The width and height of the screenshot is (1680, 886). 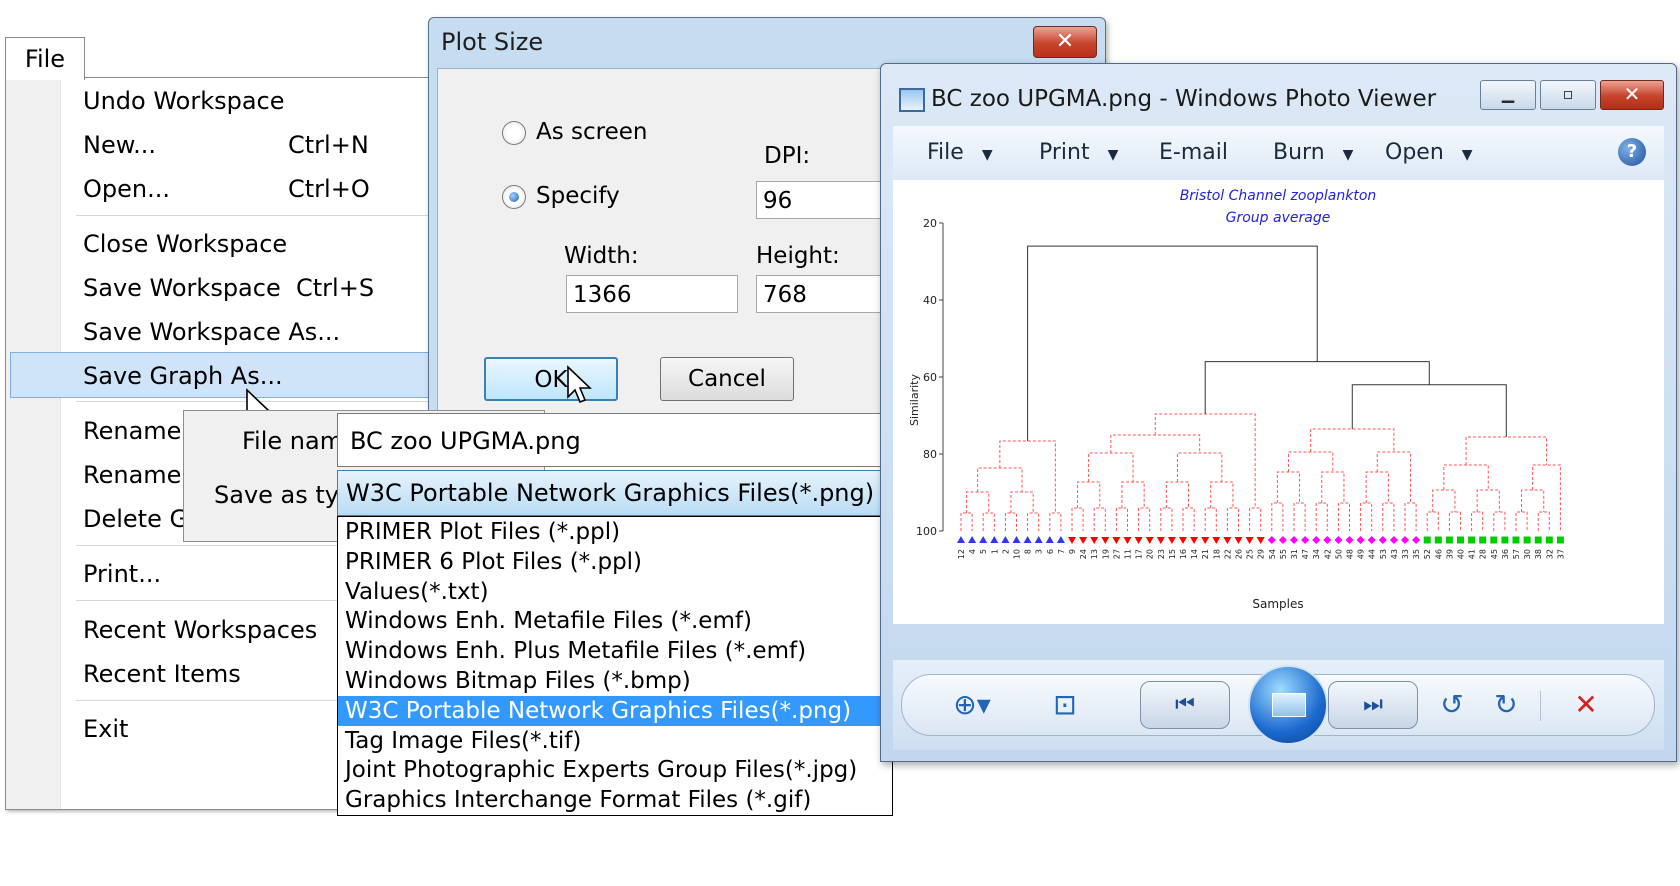 I want to click on menu-item-label: Exit, so click(x=106, y=729).